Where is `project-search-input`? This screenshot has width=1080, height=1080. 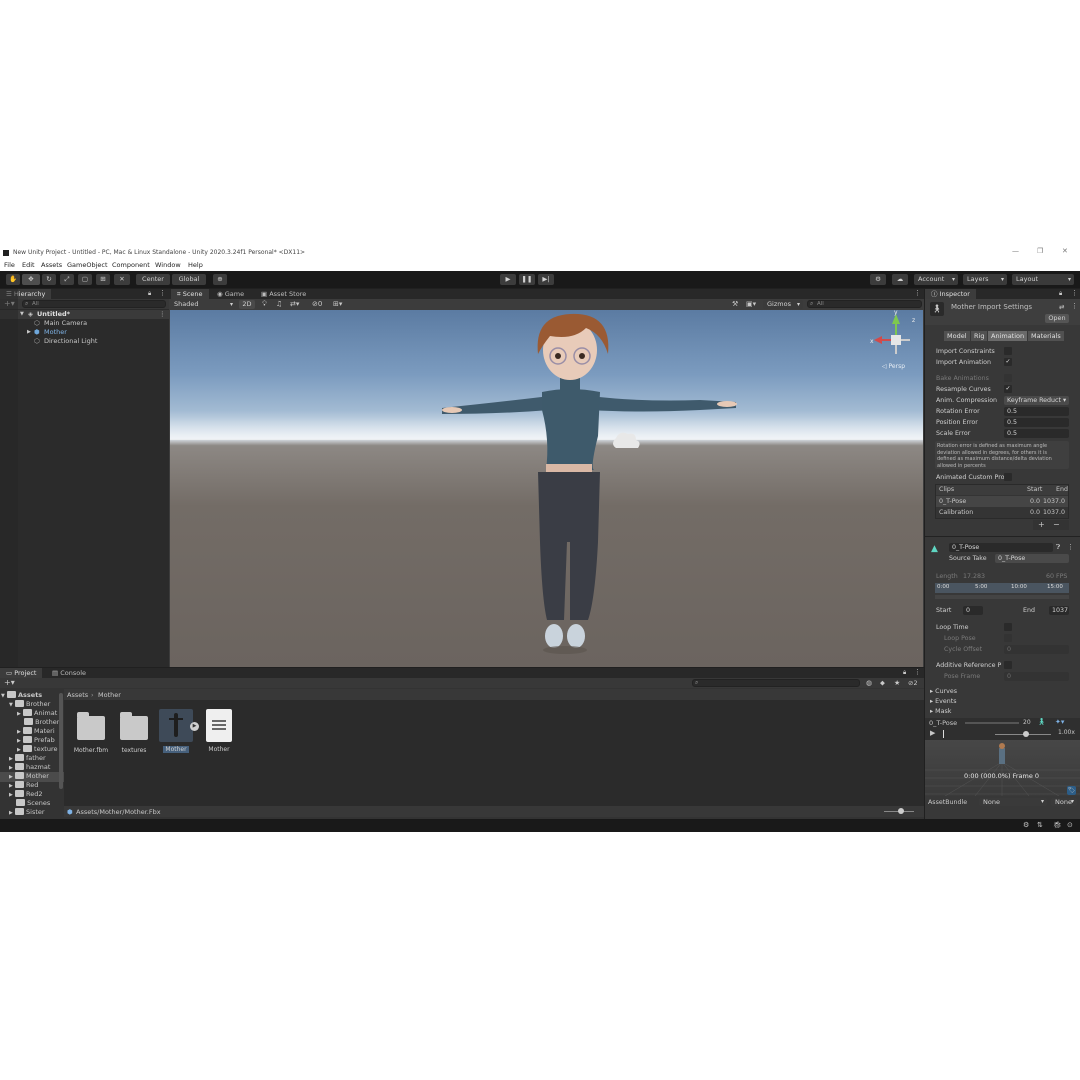 project-search-input is located at coordinates (776, 683).